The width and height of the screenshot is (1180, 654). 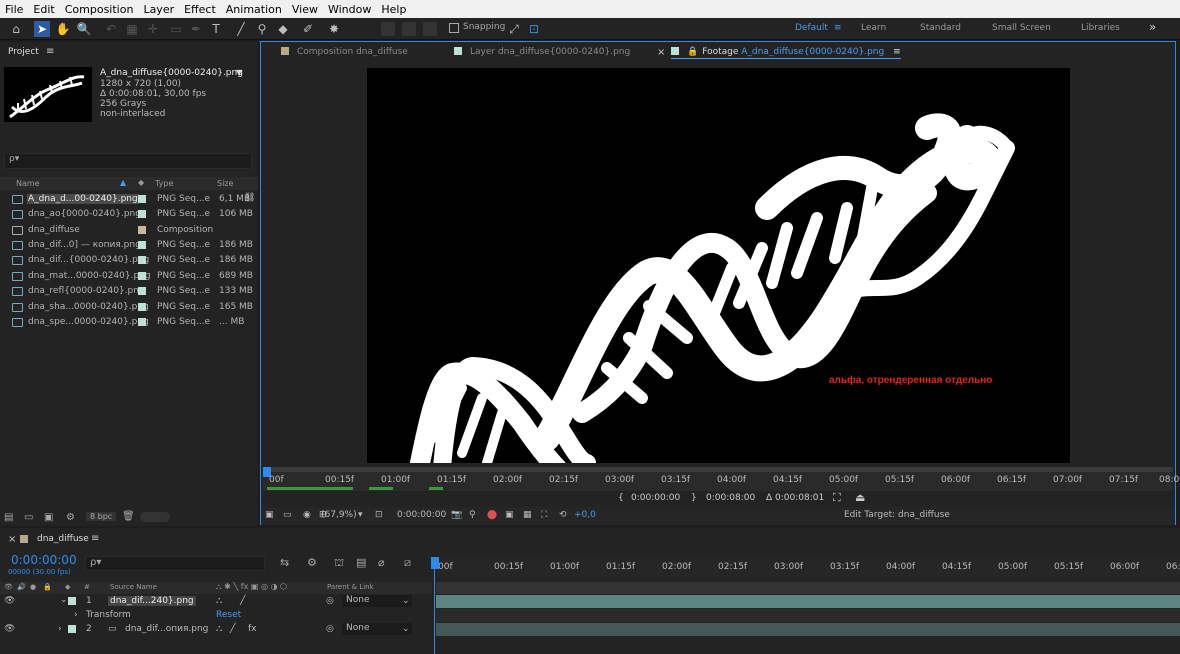 I want to click on roi-icon: ⛶, so click(x=544, y=515).